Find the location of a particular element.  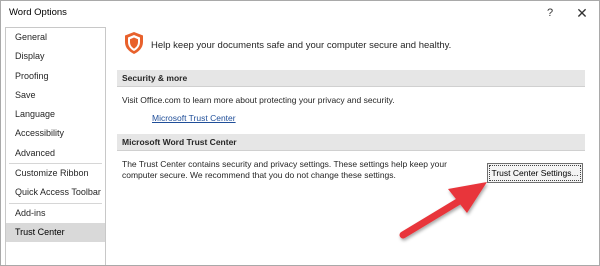

sidebar-item-display: Display is located at coordinates (55, 56).